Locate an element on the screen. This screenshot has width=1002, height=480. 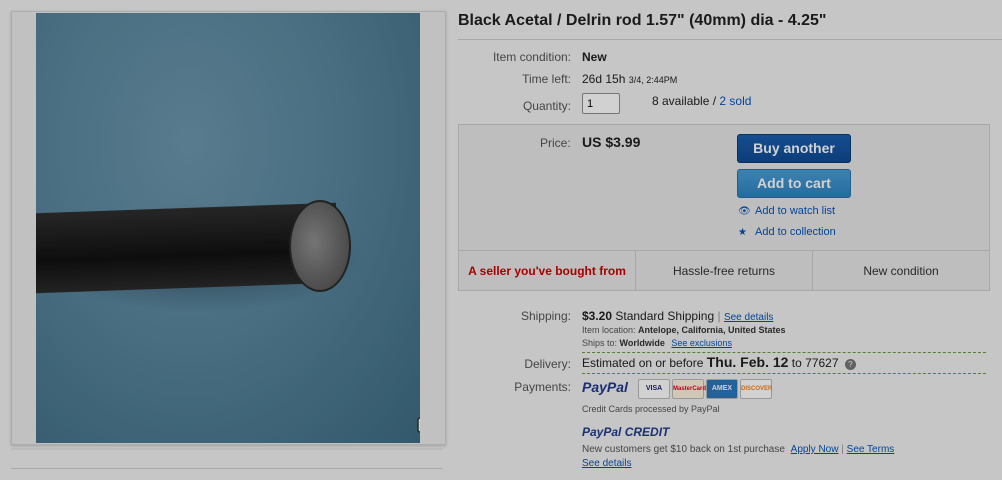
ships-to-value: Worldwide is located at coordinates (642, 343).